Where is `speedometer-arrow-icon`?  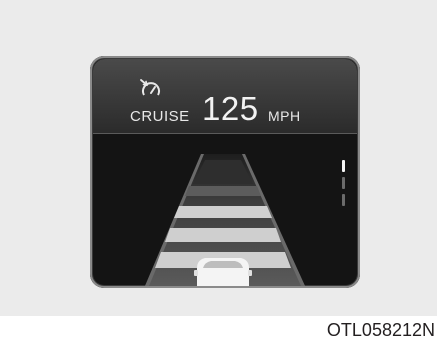
speedometer-arrow-icon is located at coordinates (150, 87).